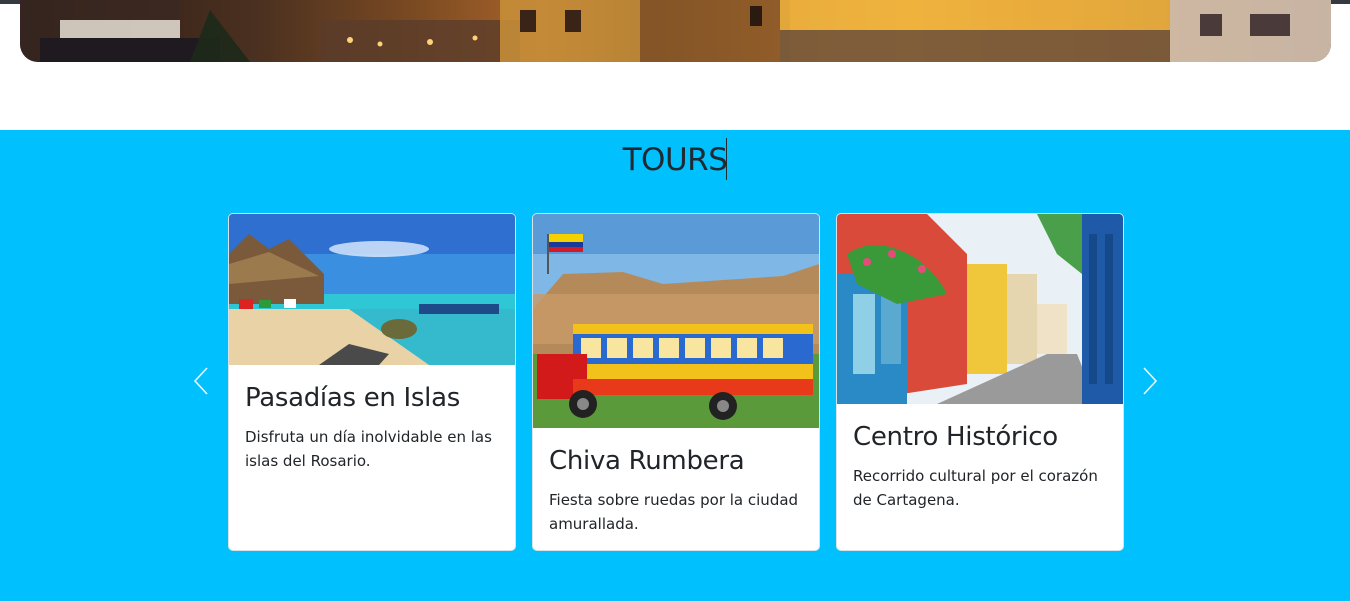  What do you see at coordinates (726, 159) in the screenshot?
I see `text-cursor` at bounding box center [726, 159].